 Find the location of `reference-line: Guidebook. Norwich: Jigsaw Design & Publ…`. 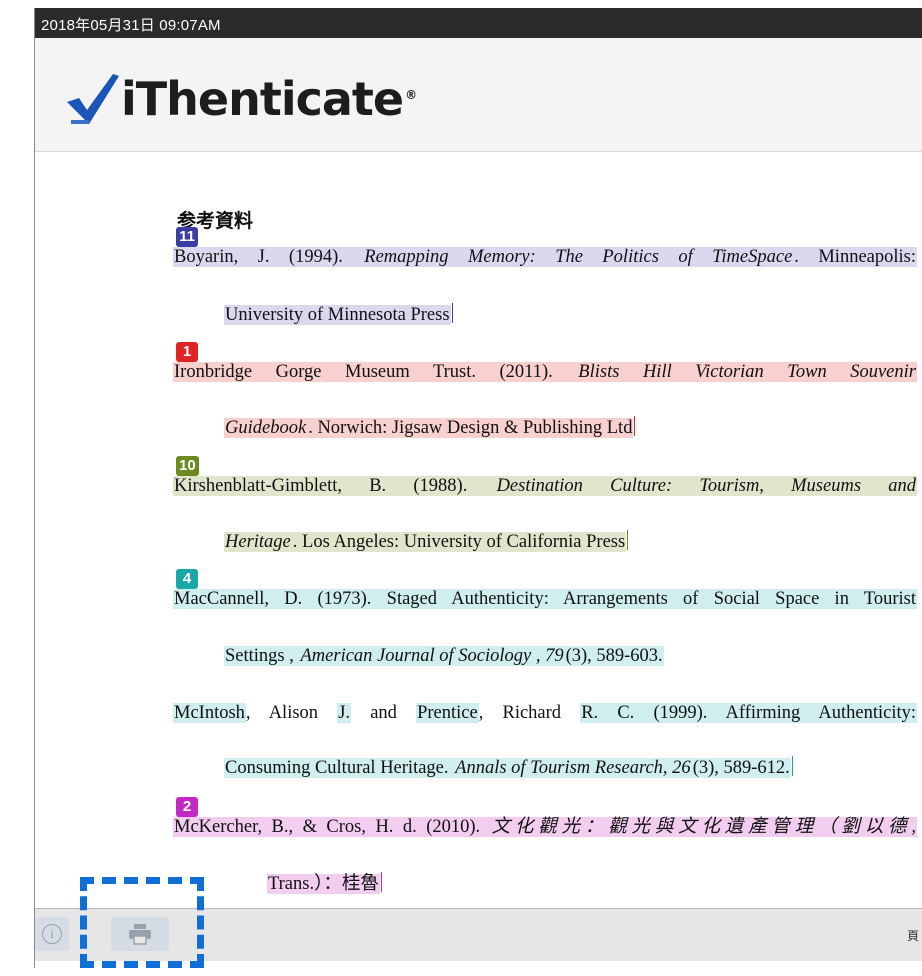

reference-line: Guidebook. Norwich: Jigsaw Design & Publ… is located at coordinates (430, 428).